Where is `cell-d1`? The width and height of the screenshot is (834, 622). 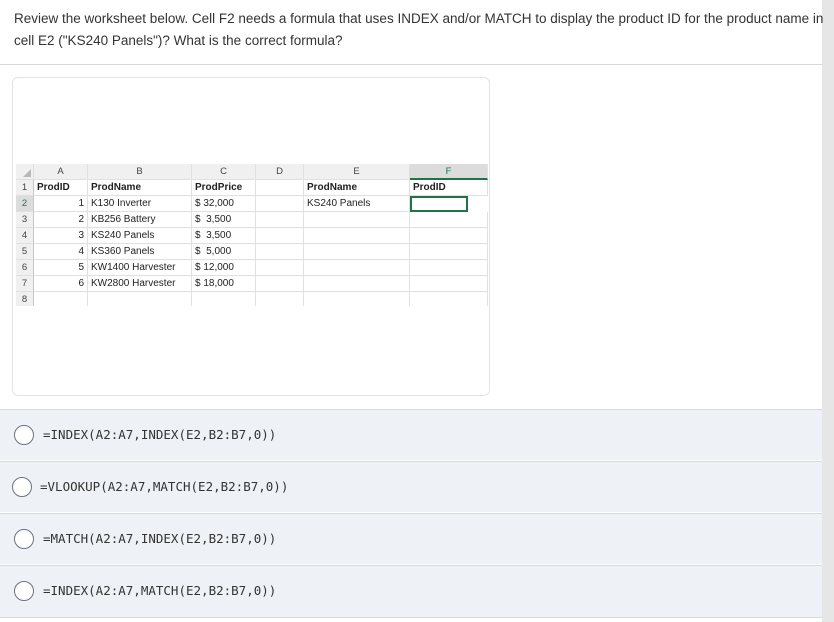
cell-d1 is located at coordinates (280, 188).